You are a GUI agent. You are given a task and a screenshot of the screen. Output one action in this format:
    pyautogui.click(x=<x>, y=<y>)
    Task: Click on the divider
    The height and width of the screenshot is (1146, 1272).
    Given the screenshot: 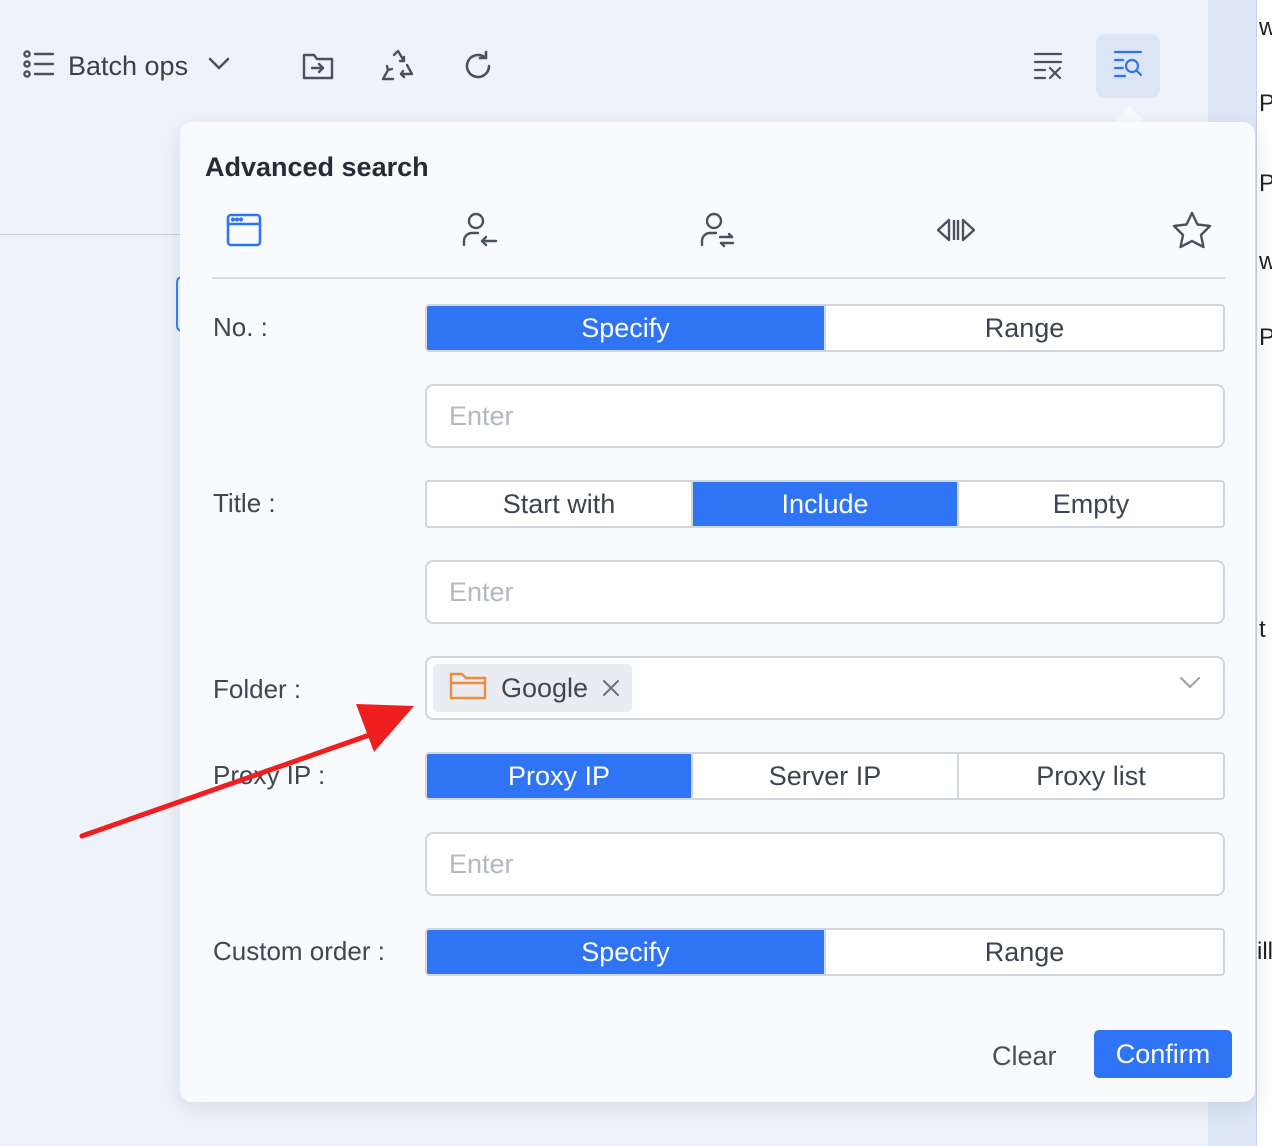 What is the action you would take?
    pyautogui.click(x=90, y=234)
    